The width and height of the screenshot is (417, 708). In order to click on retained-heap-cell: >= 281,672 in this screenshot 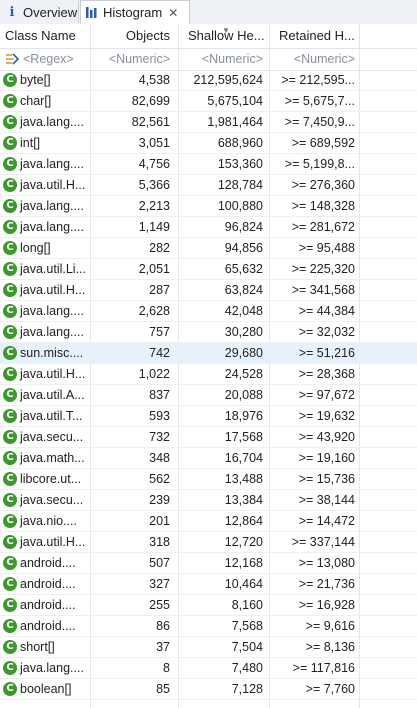, I will do `click(323, 227)`.